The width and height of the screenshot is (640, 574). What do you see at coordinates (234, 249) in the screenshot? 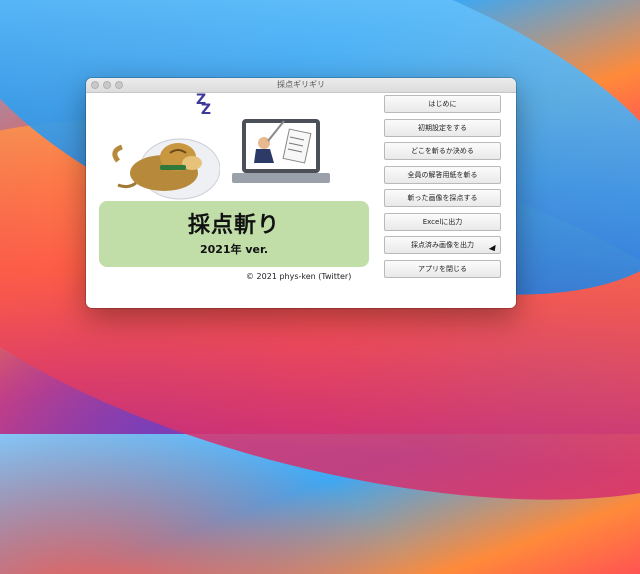
I see `app-version: 2021年 ver.` at bounding box center [234, 249].